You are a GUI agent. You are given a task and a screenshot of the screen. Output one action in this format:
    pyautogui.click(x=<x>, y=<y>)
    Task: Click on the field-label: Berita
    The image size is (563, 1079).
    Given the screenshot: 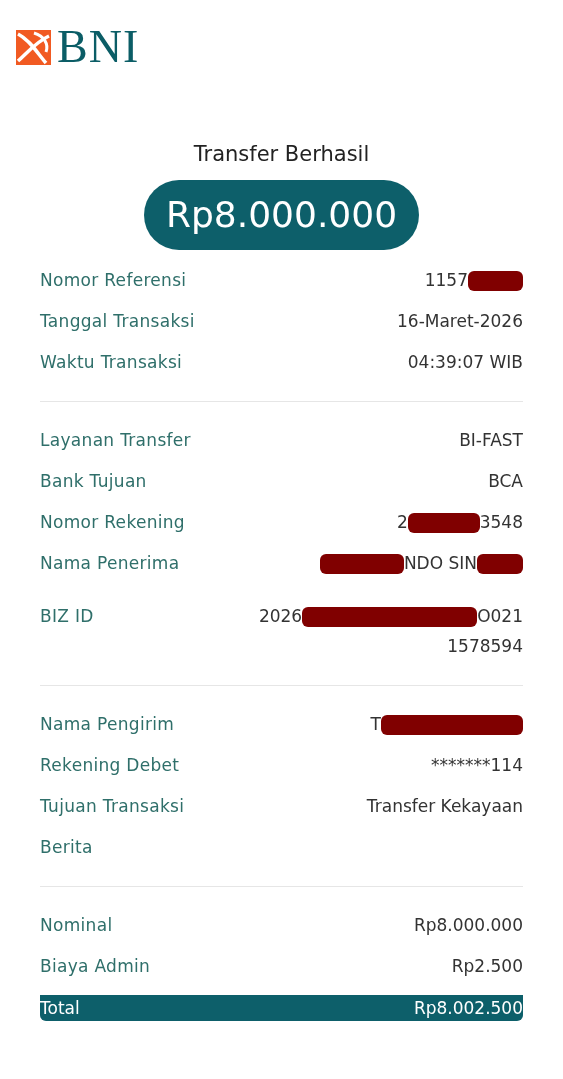 What is the action you would take?
    pyautogui.click(x=66, y=847)
    